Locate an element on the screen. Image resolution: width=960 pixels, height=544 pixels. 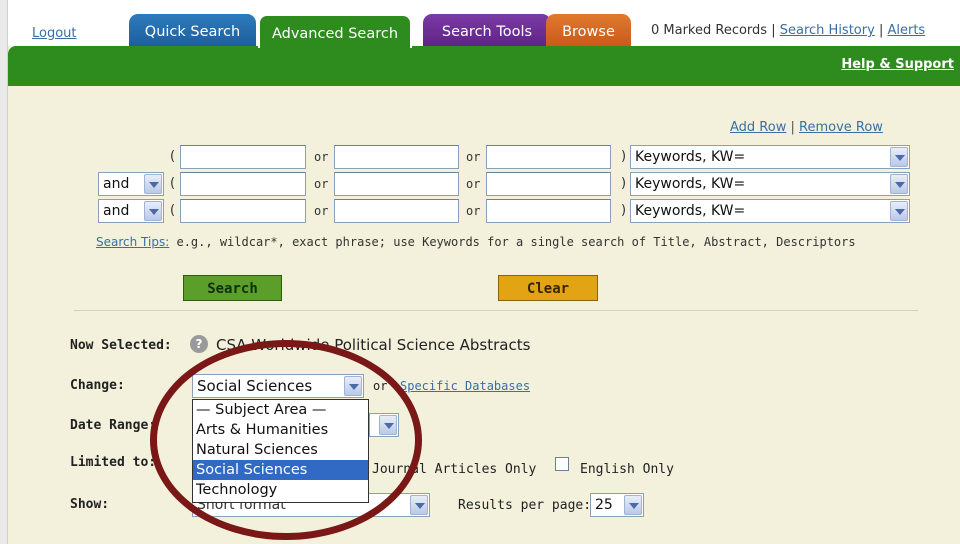
left-border-strip is located at coordinates (4, 272).